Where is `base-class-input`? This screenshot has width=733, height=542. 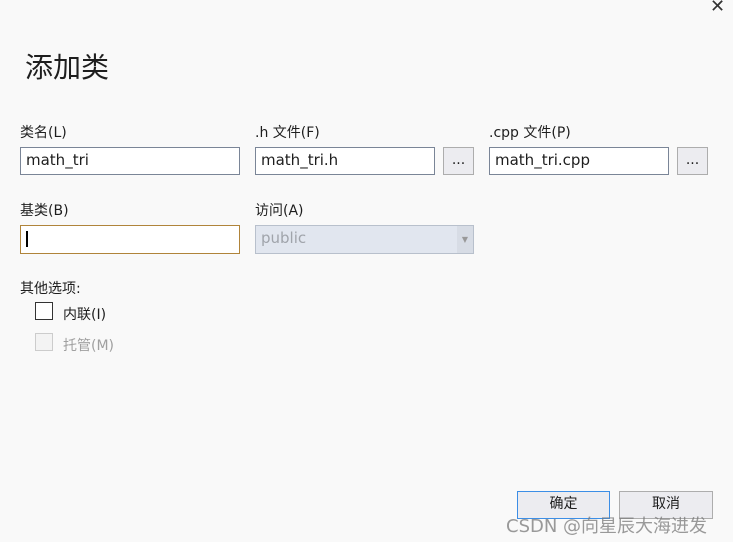
base-class-input is located at coordinates (130, 239).